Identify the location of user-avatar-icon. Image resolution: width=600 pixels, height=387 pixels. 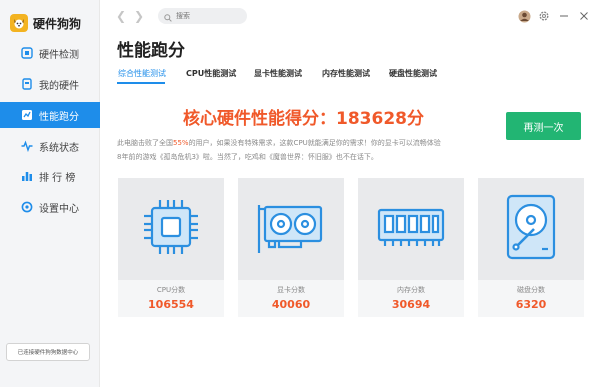
(524, 16).